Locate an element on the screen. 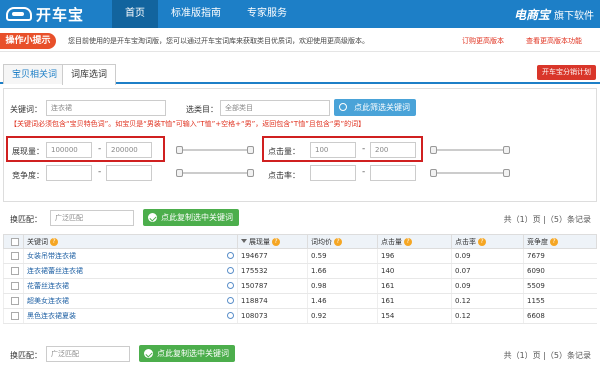  impressions-slider is located at coordinates (215, 150).